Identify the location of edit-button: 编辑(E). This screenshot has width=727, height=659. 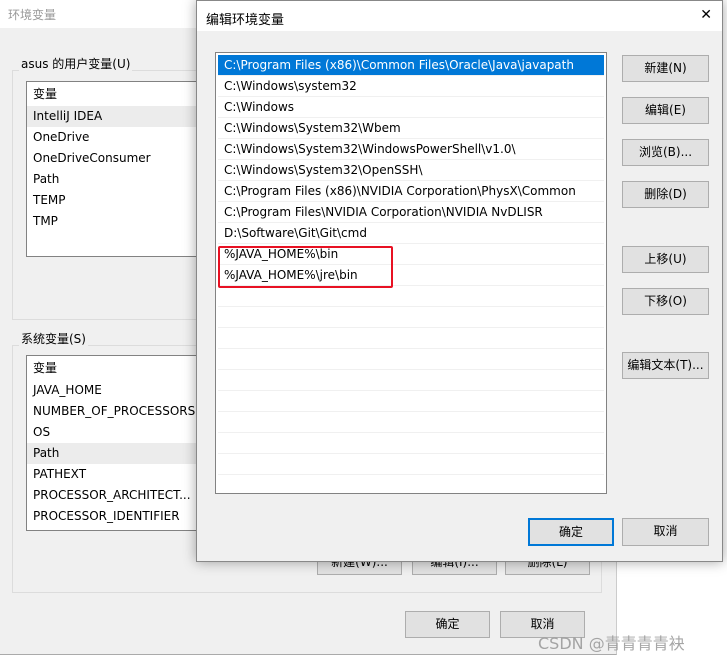
(665, 110).